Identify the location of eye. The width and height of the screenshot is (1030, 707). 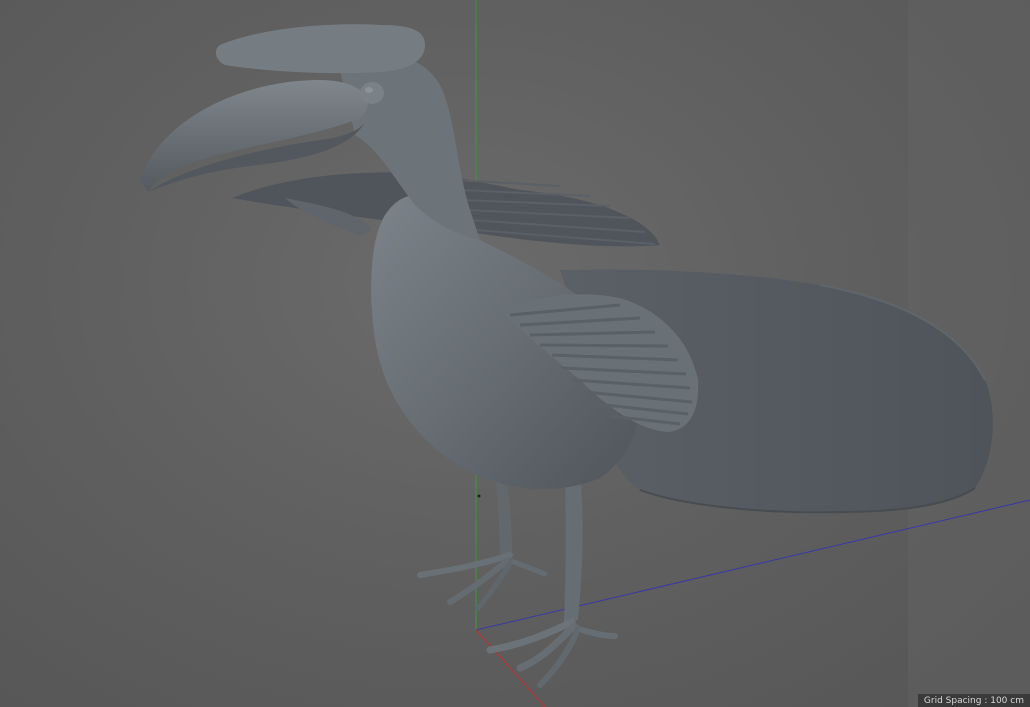
(372, 93).